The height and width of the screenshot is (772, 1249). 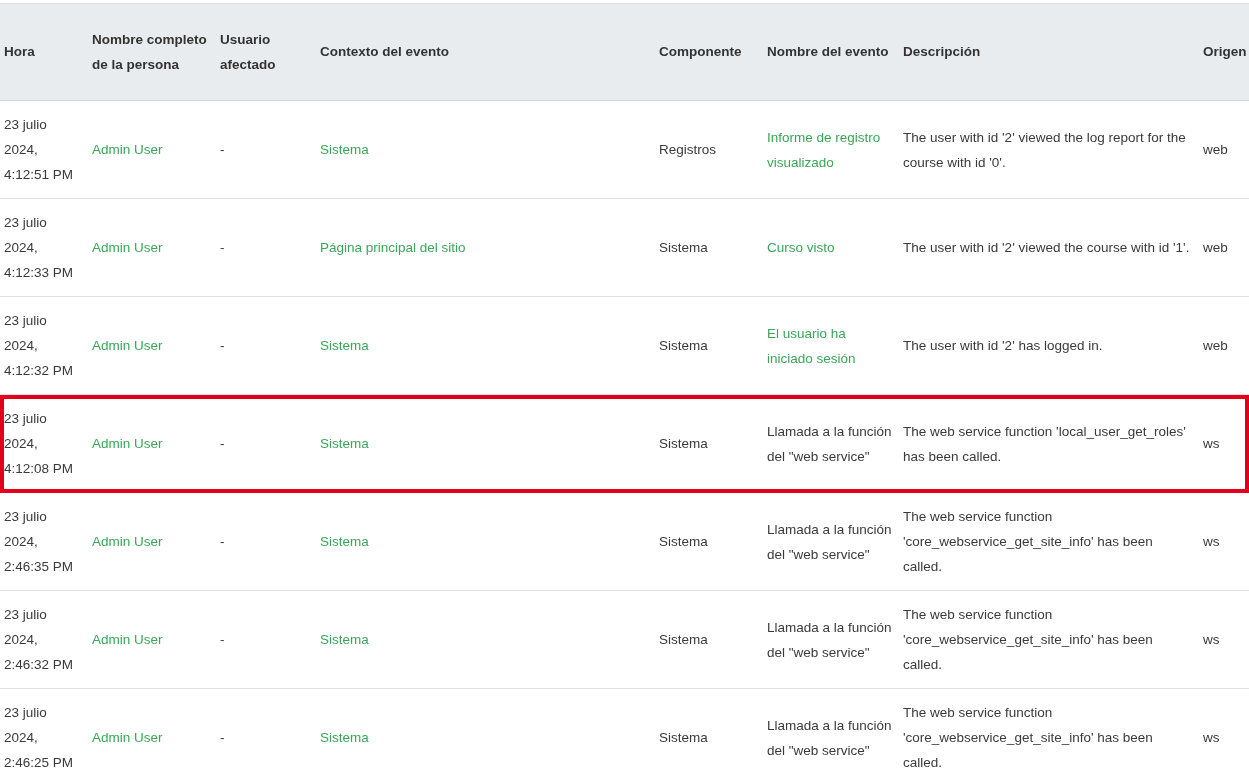 What do you see at coordinates (1049, 149) in the screenshot?
I see `description-cell: The user with id '2' viewed the log report for the course with id '0'.` at bounding box center [1049, 149].